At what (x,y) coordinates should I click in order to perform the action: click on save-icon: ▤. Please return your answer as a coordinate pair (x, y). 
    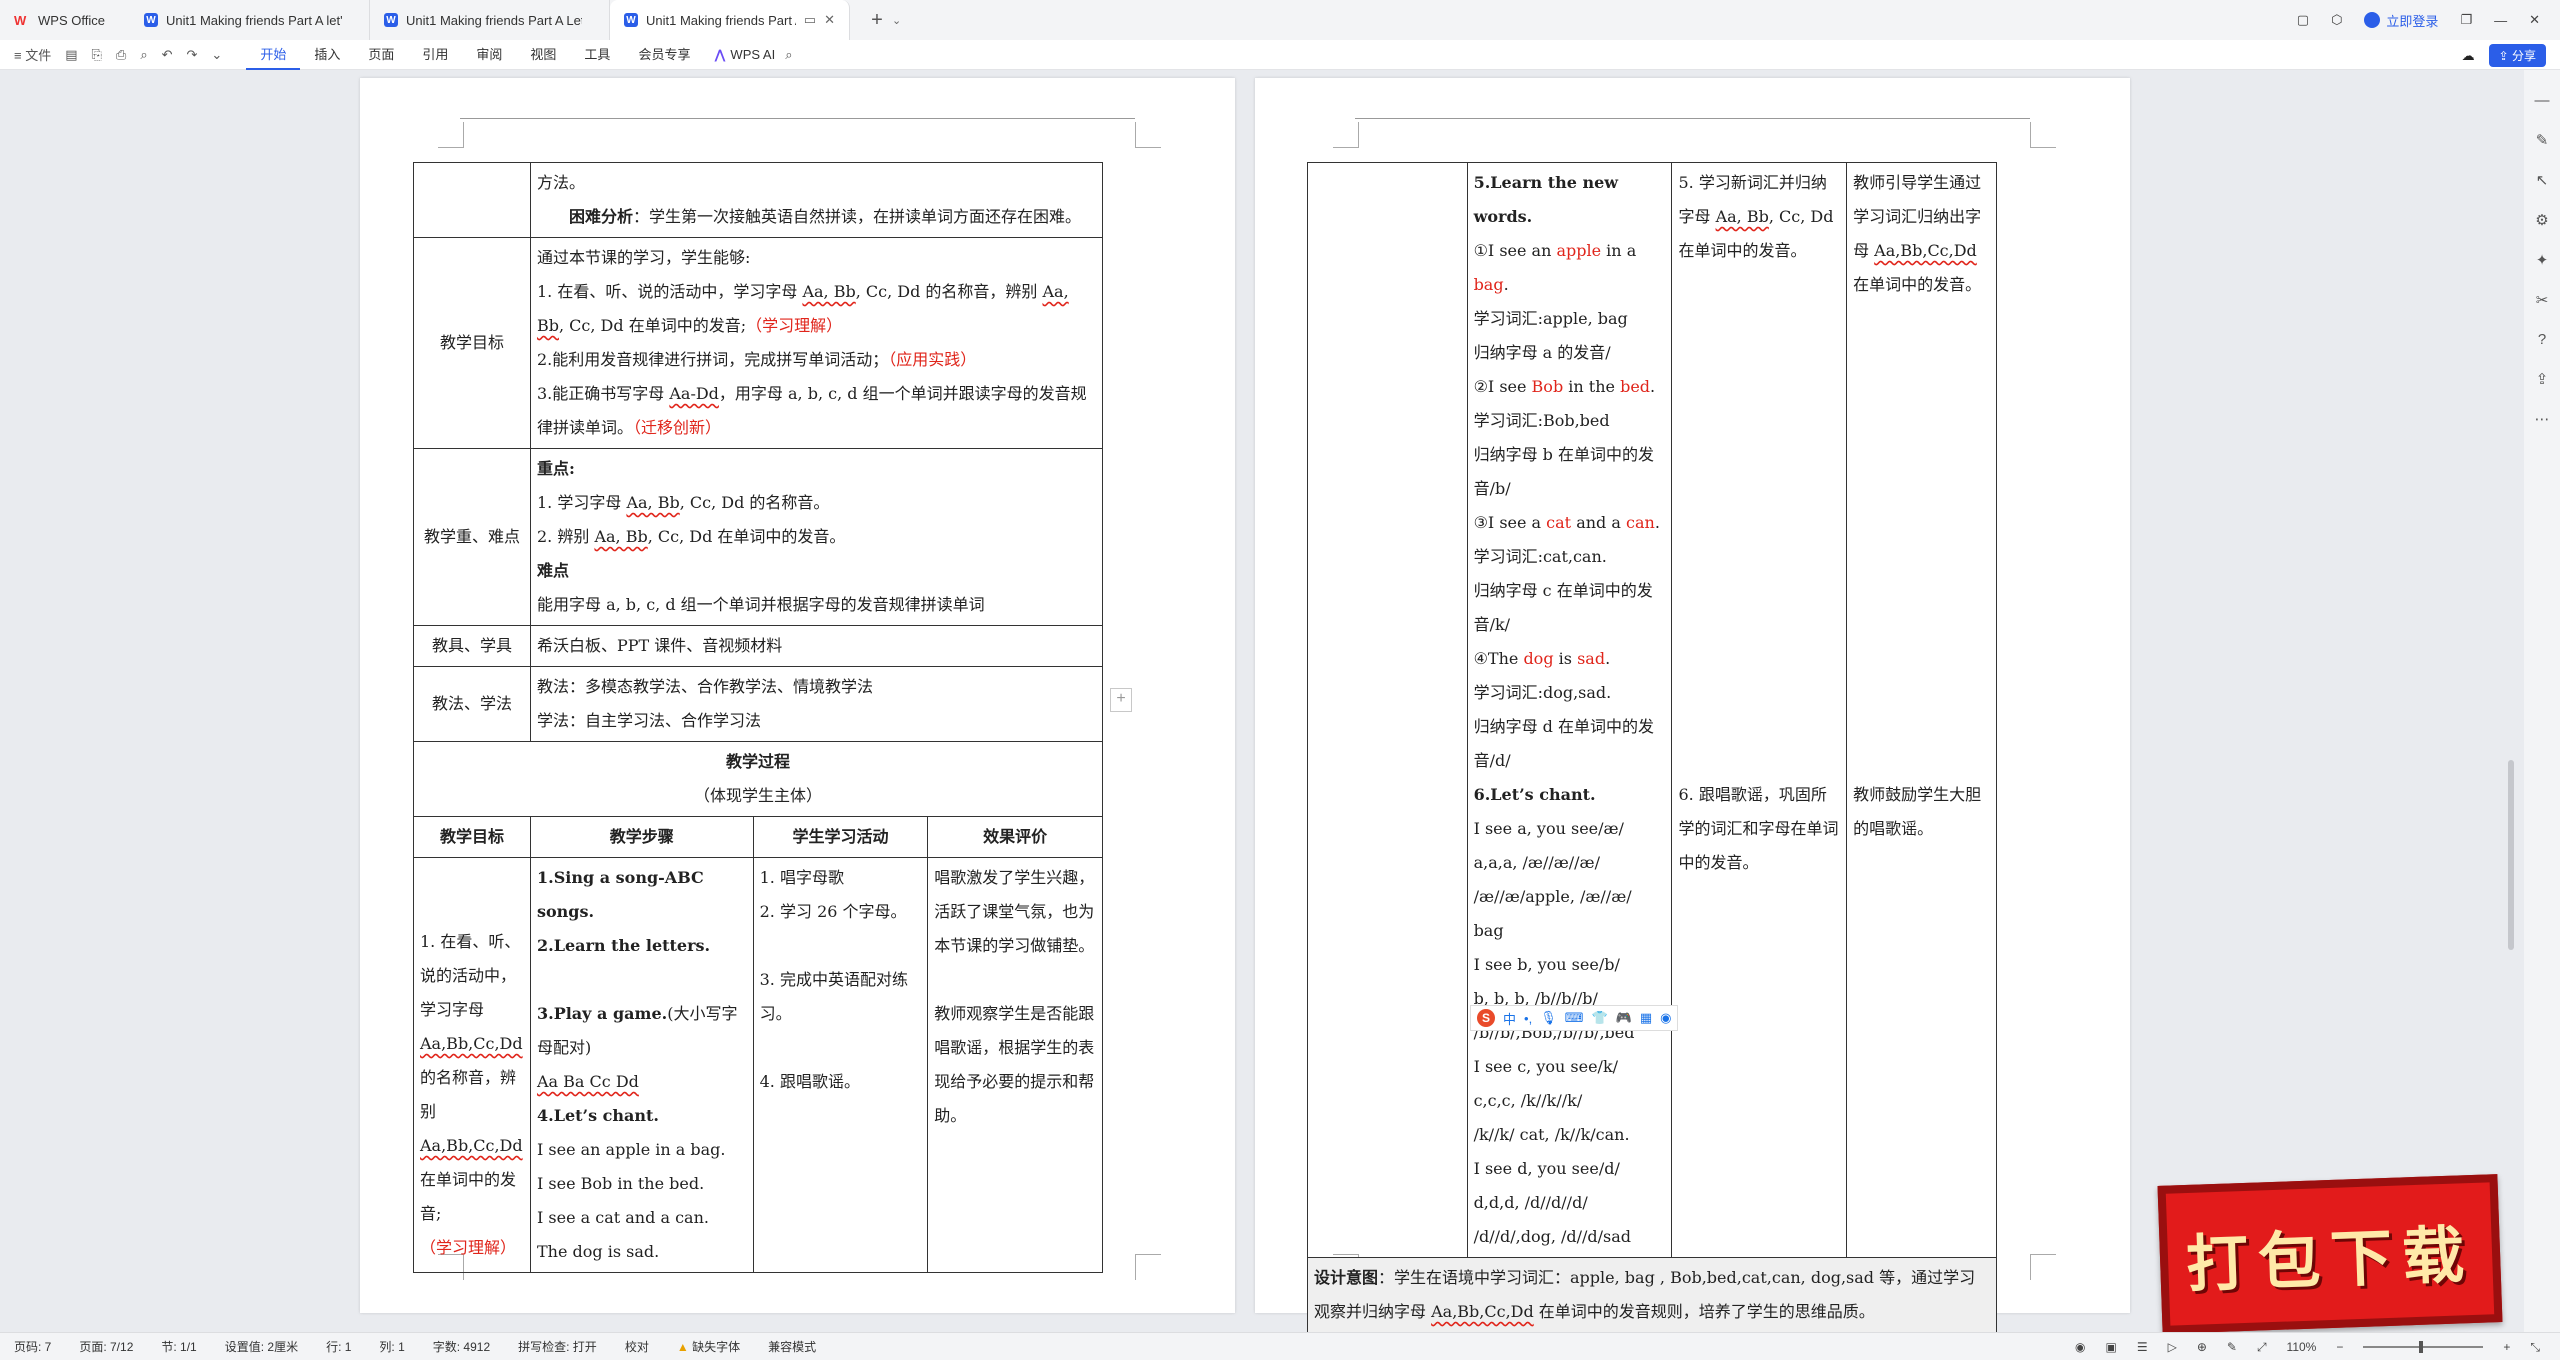
    Looking at the image, I should click on (71, 55).